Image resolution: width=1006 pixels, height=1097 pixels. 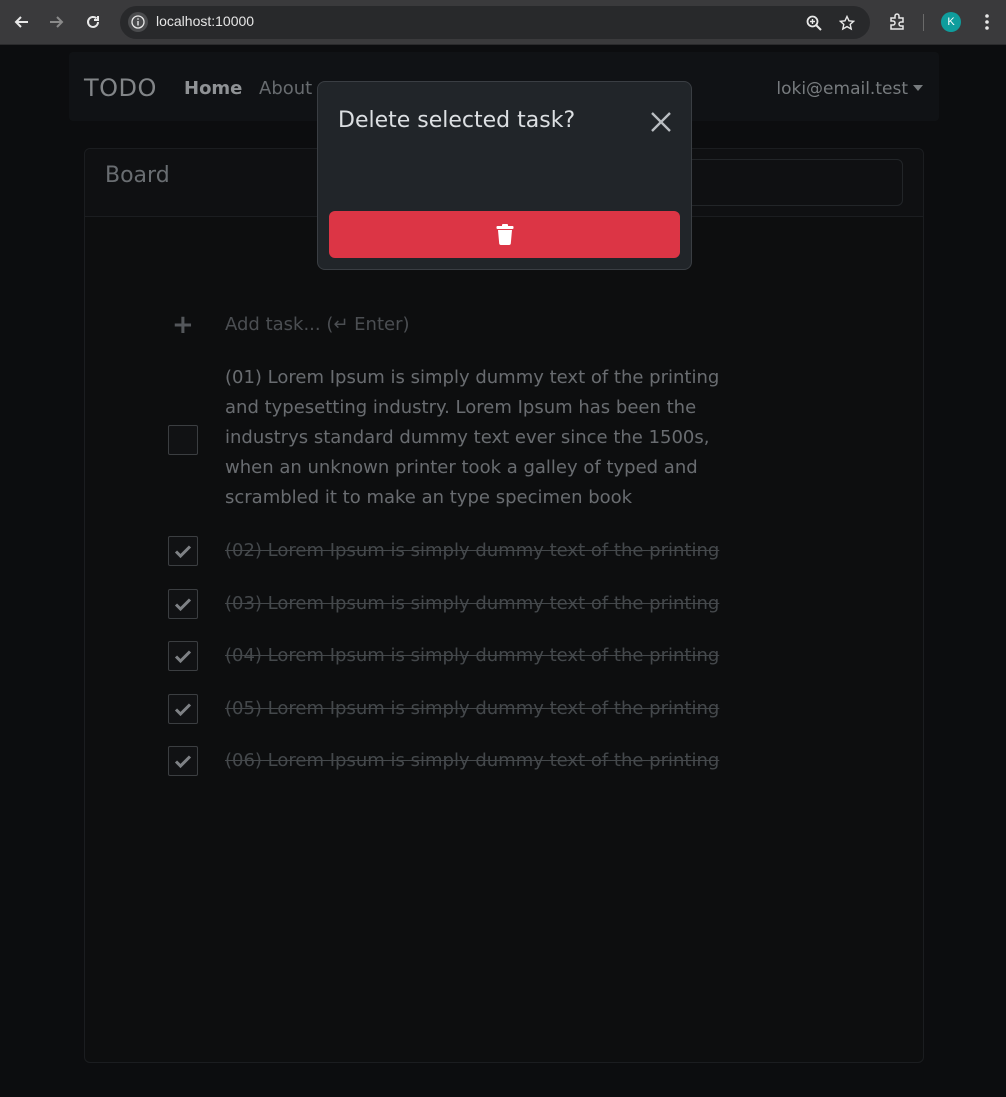 I want to click on forward-arrow-icon, so click(x=57, y=22).